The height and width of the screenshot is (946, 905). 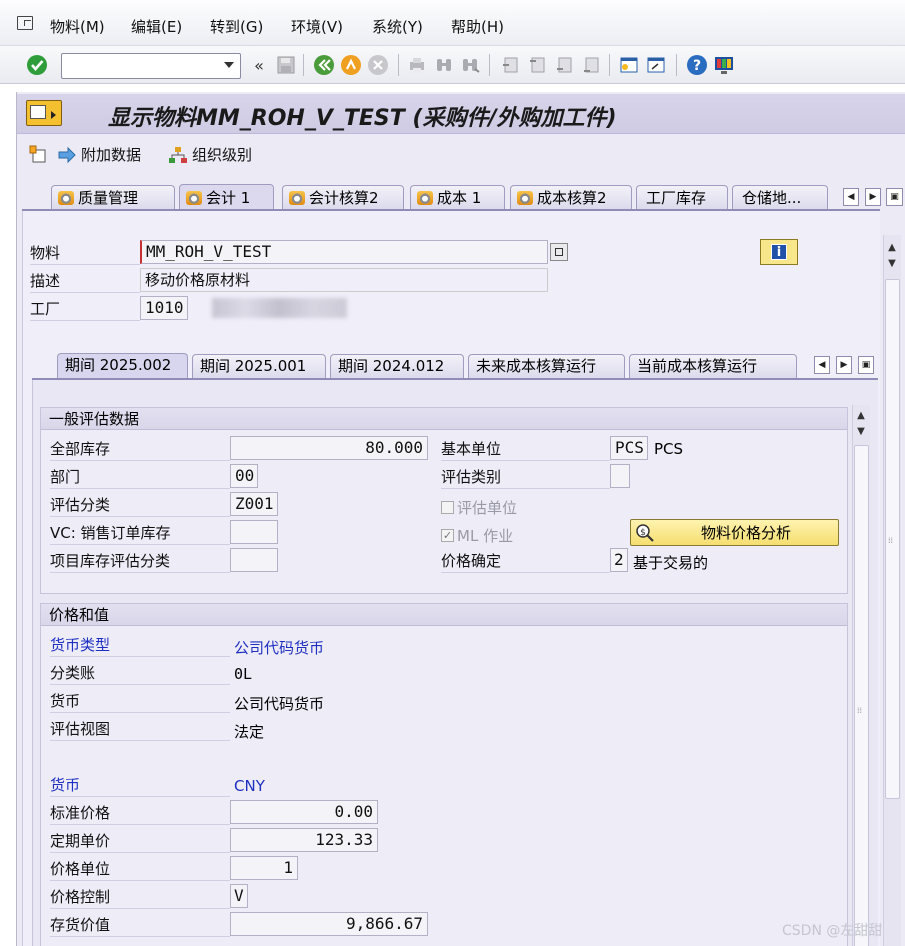 I want to click on back-icon, so click(x=324, y=65).